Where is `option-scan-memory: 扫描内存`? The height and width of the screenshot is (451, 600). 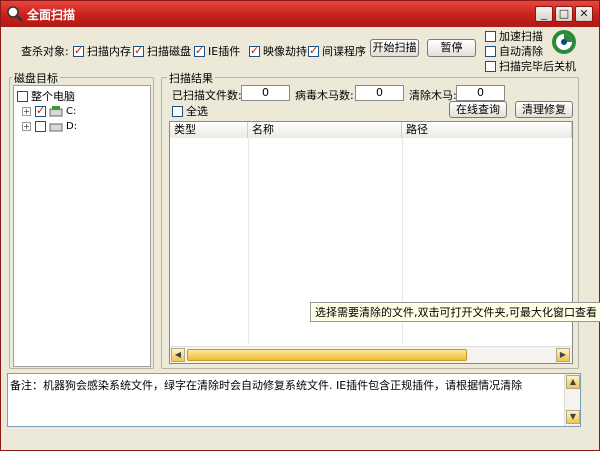 option-scan-memory: 扫描内存 is located at coordinates (102, 51).